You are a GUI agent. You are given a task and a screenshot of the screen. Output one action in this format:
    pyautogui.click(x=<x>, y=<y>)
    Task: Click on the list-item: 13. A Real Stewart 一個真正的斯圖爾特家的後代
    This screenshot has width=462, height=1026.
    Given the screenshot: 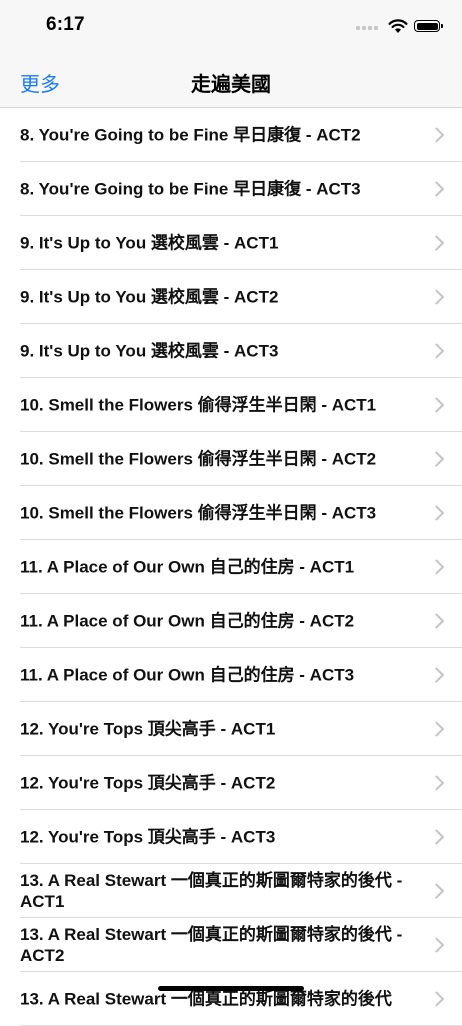 What is the action you would take?
    pyautogui.click(x=241, y=999)
    